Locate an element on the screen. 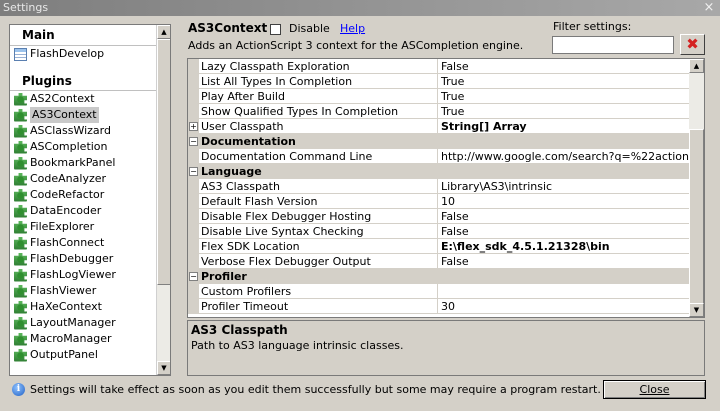 The height and width of the screenshot is (411, 720). category-row: − Documentation is located at coordinates (438, 141).